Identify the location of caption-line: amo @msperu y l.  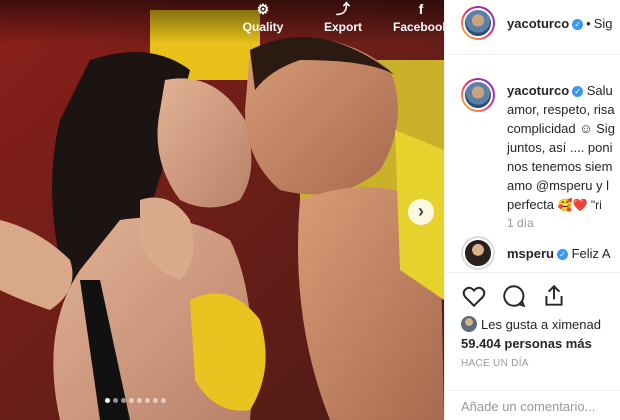
(558, 185).